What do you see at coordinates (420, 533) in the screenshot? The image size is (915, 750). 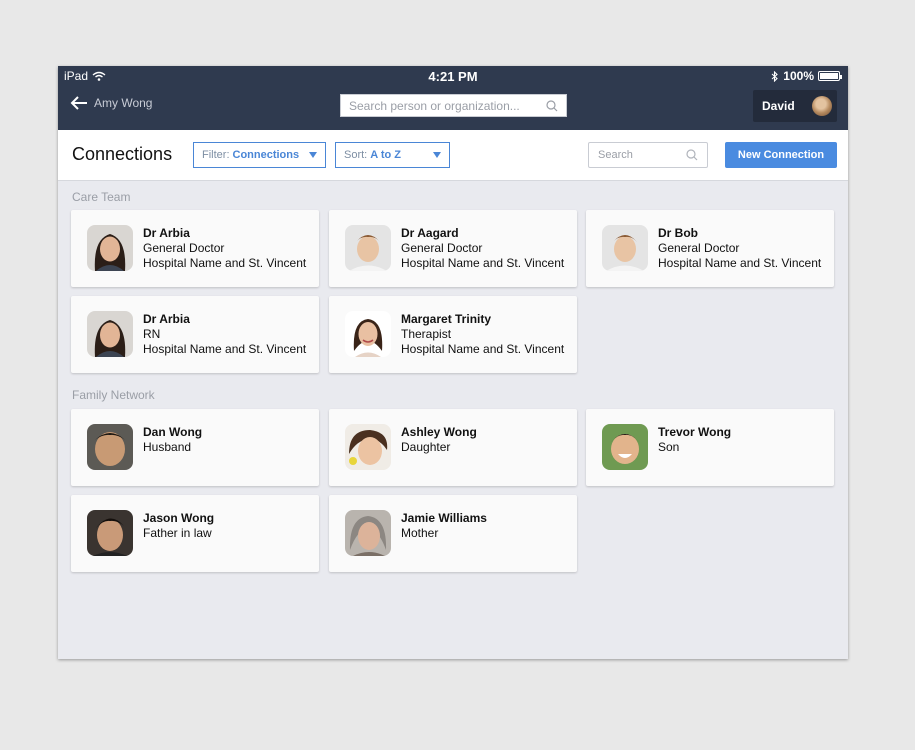 I see `connection-role: Mother` at bounding box center [420, 533].